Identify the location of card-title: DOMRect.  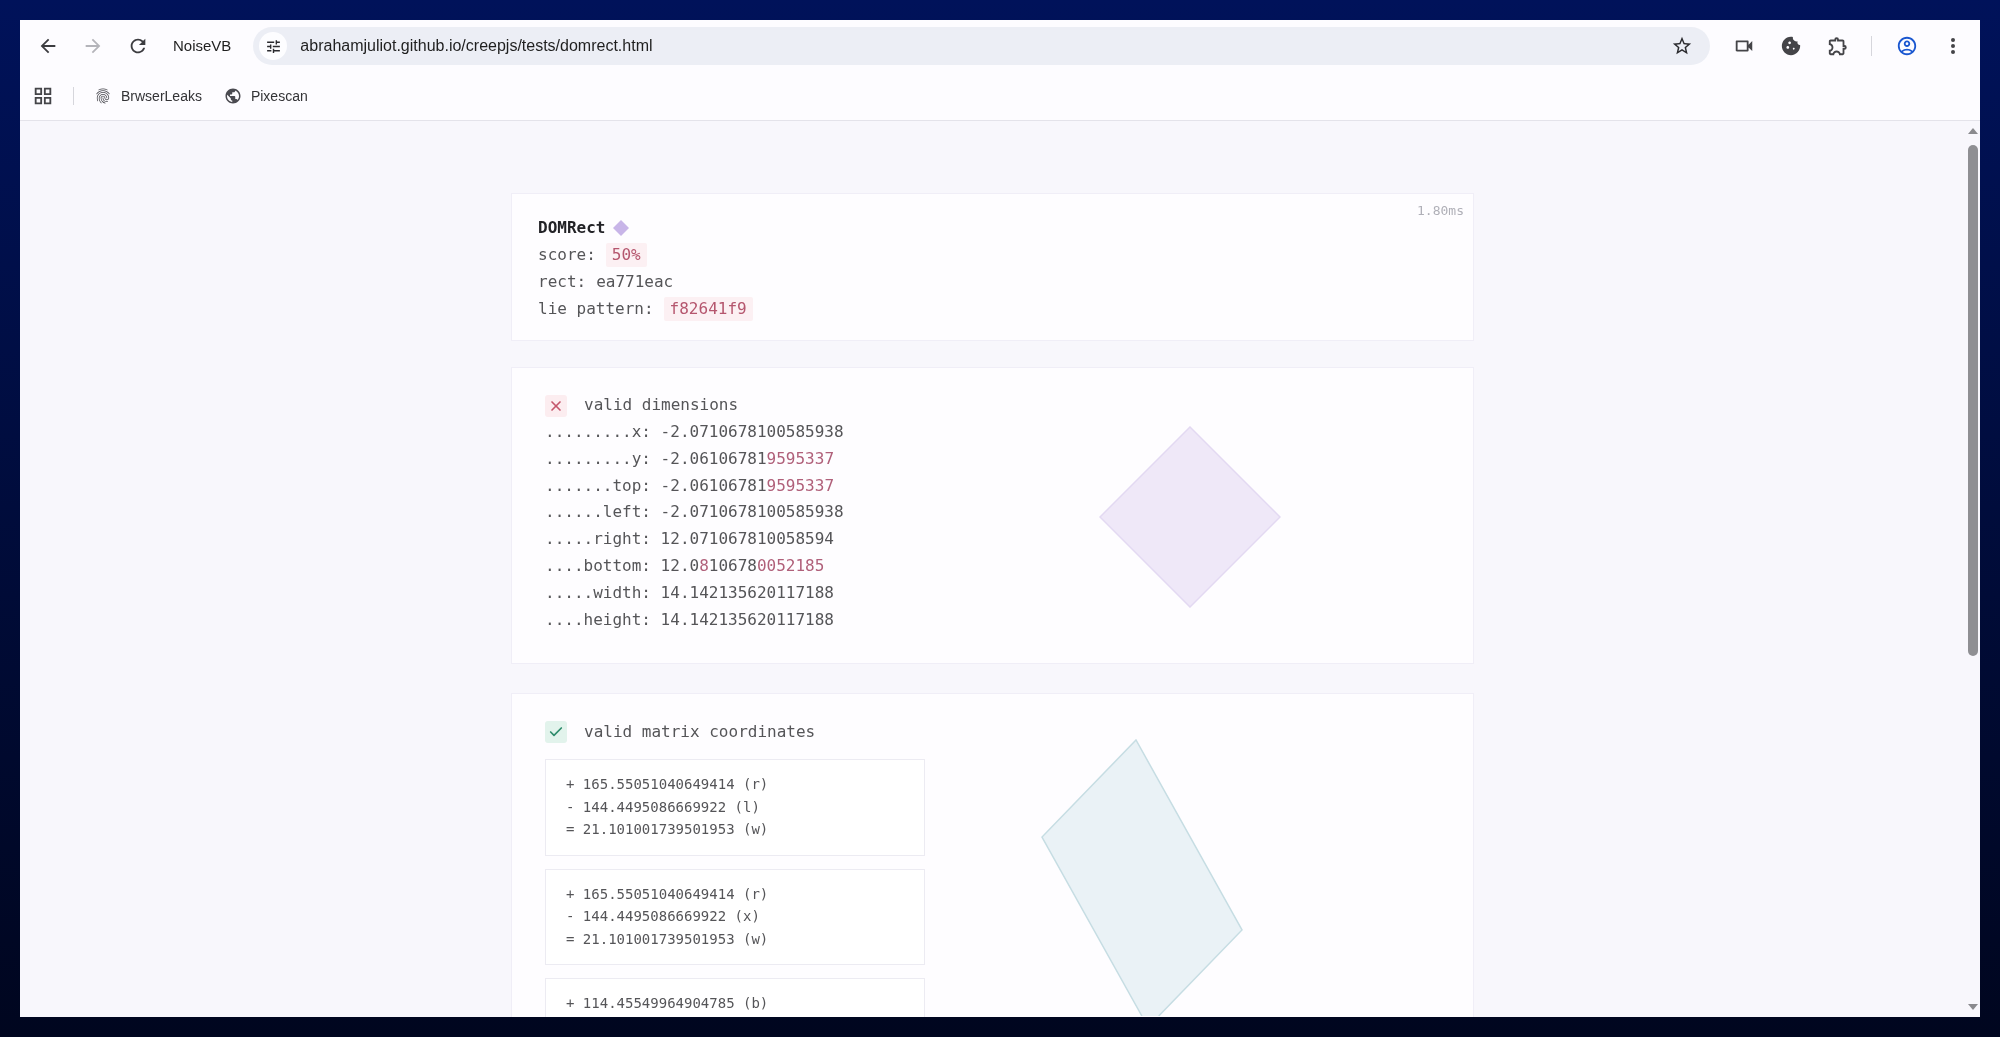
(572, 228).